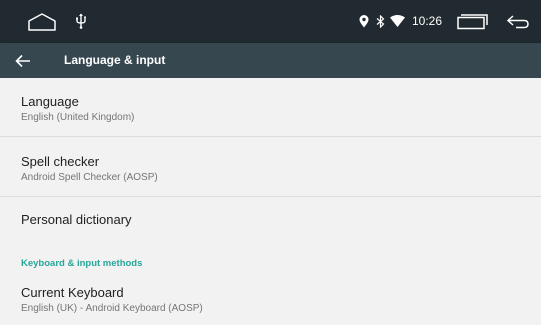 Image resolution: width=541 pixels, height=325 pixels. I want to click on bluetooth-icon, so click(380, 21).